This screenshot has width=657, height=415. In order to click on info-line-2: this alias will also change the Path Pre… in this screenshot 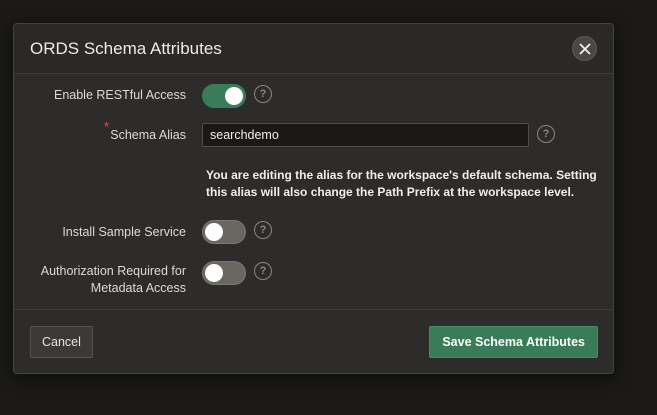, I will do `click(390, 192)`.